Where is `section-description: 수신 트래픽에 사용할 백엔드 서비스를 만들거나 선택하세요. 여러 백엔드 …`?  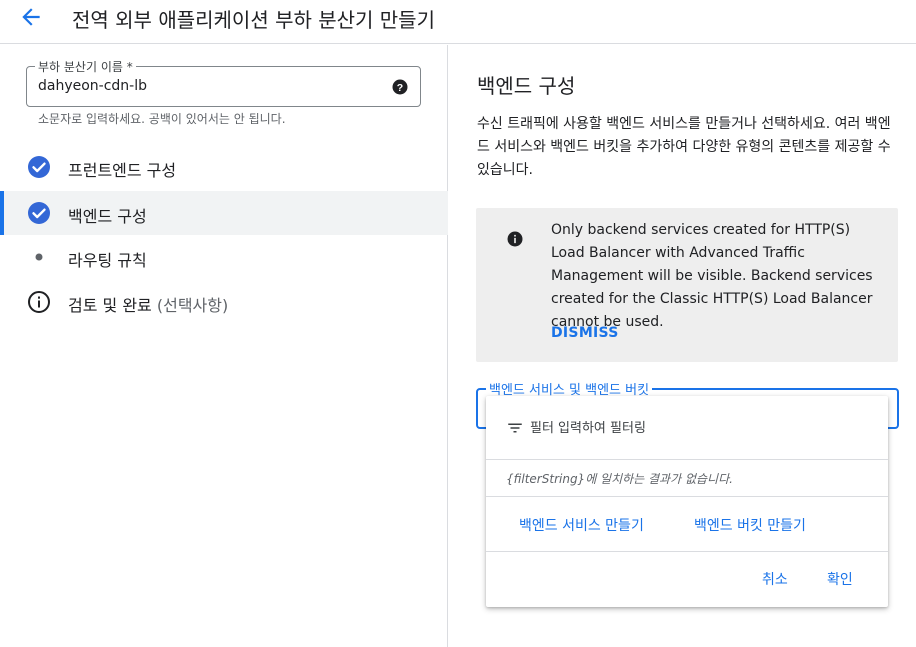 section-description: 수신 트래픽에 사용할 백엔드 서비스를 만들거나 선택하세요. 여러 백엔드 … is located at coordinates (684, 147).